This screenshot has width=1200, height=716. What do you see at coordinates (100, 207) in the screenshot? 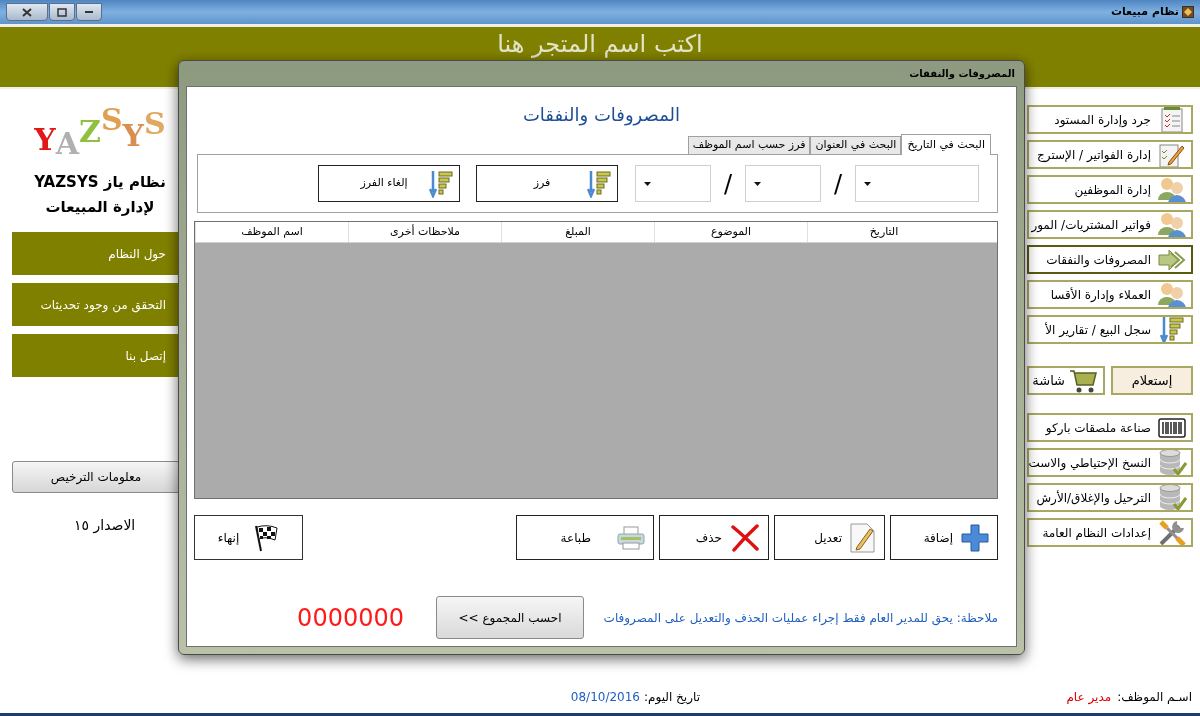
I see `brand-subtitle: لإدارة المبيعات` at bounding box center [100, 207].